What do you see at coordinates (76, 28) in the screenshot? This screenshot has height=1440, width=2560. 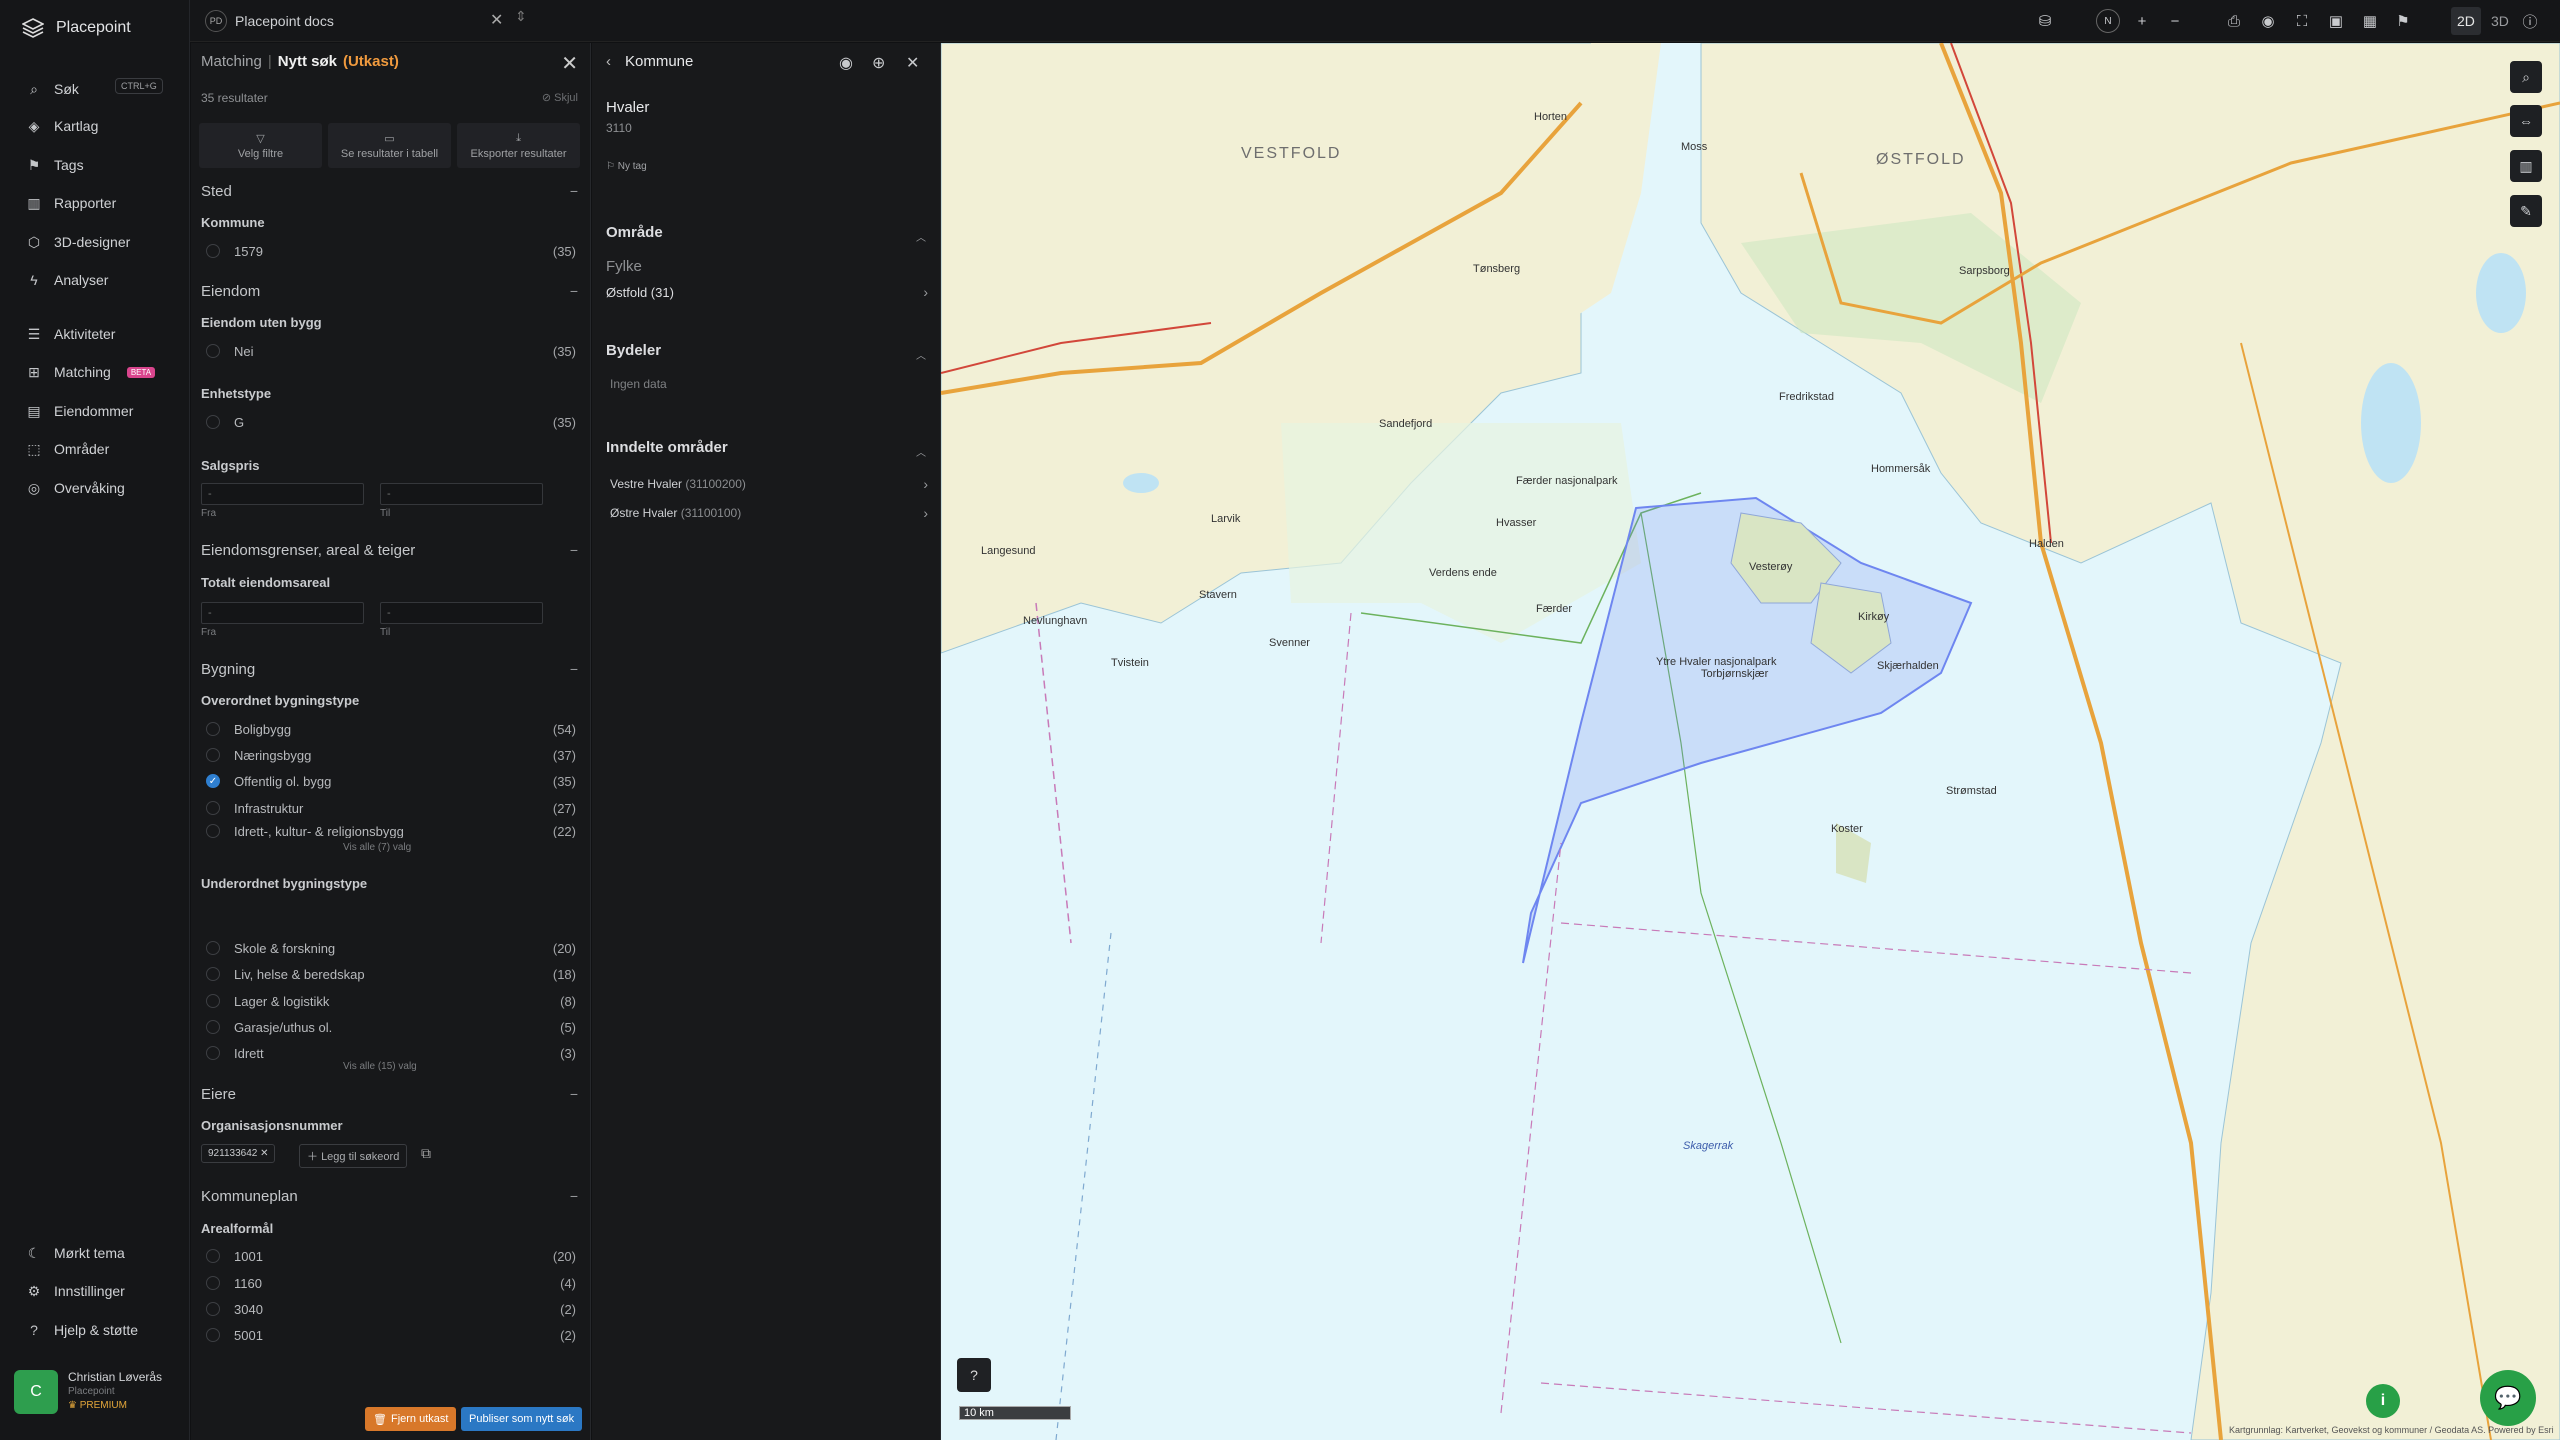 I see `brand: Placepoint` at bounding box center [76, 28].